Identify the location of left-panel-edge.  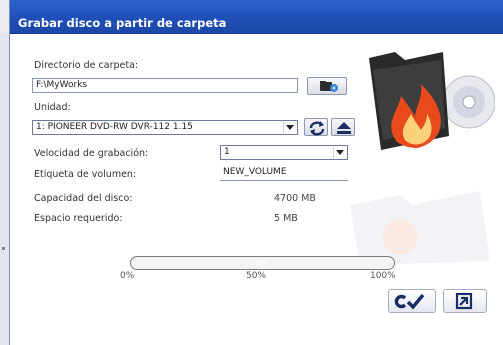
(4, 189).